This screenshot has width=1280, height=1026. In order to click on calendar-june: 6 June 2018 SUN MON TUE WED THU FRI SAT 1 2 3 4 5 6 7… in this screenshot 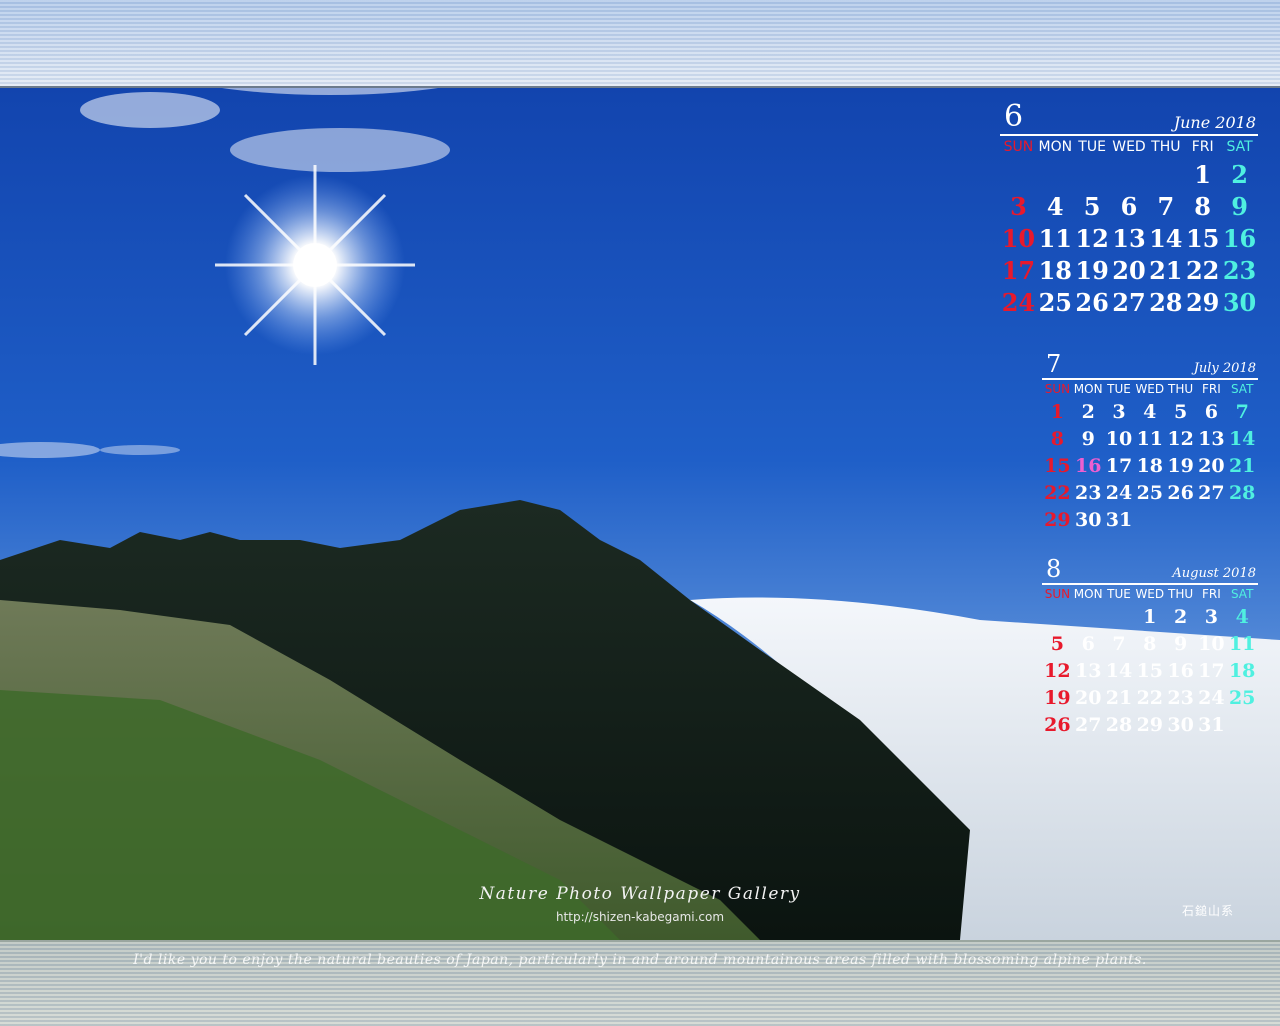, I will do `click(1129, 208)`.